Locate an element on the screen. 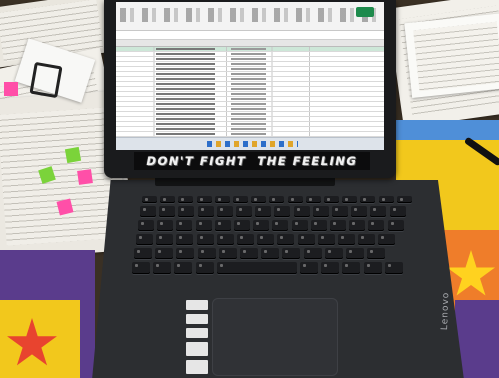 The image size is (499, 378). ribbon-button is located at coordinates (365, 12).